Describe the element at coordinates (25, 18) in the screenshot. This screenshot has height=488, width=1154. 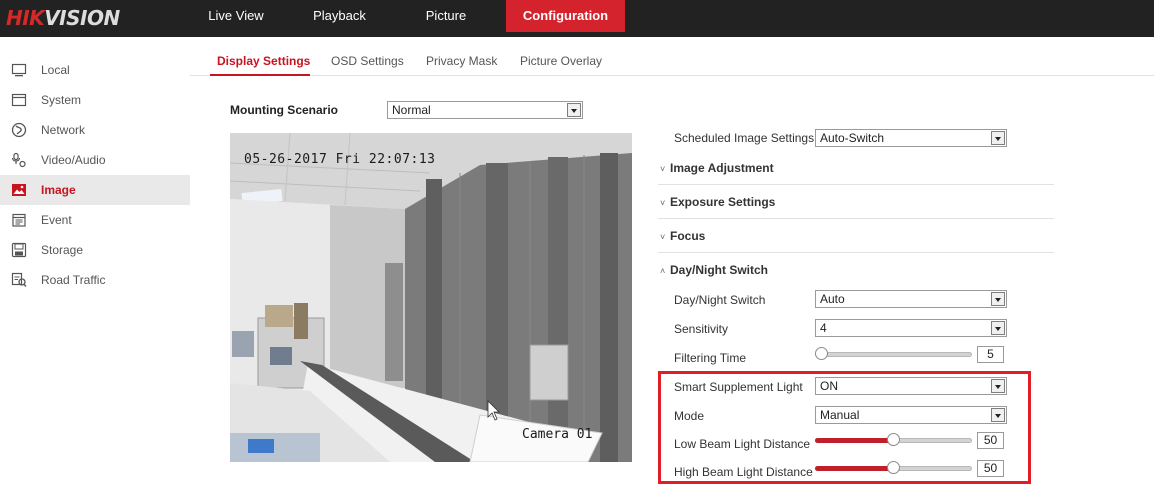
I see `logo-hik: HIK` at that location.